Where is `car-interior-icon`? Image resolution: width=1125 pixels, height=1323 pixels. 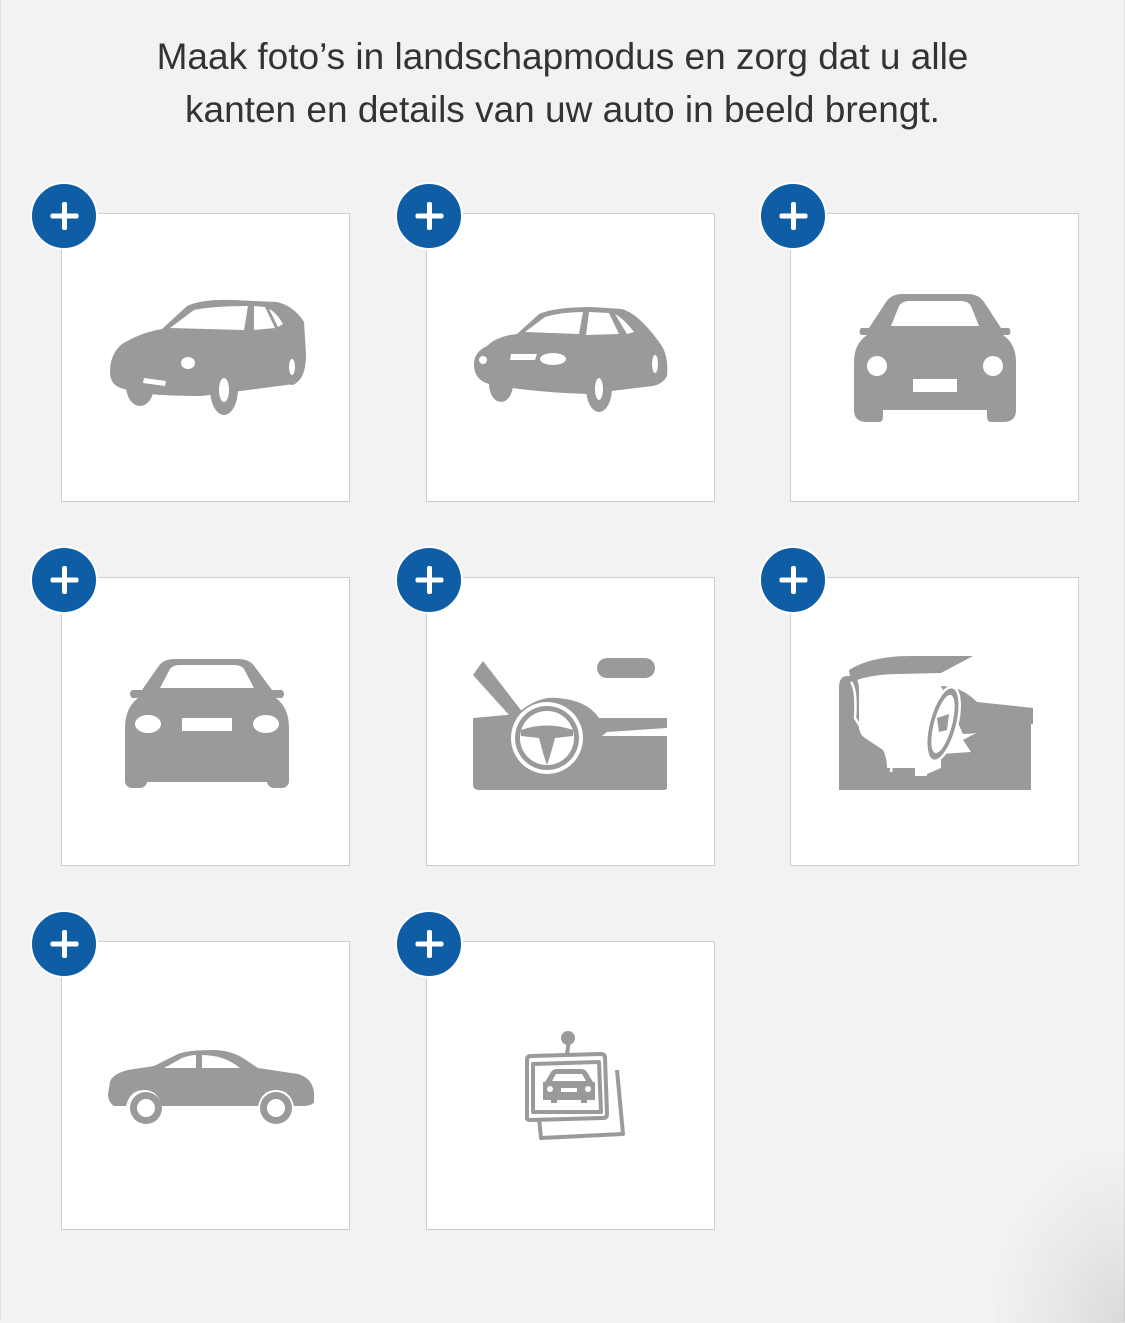 car-interior-icon is located at coordinates (936, 723).